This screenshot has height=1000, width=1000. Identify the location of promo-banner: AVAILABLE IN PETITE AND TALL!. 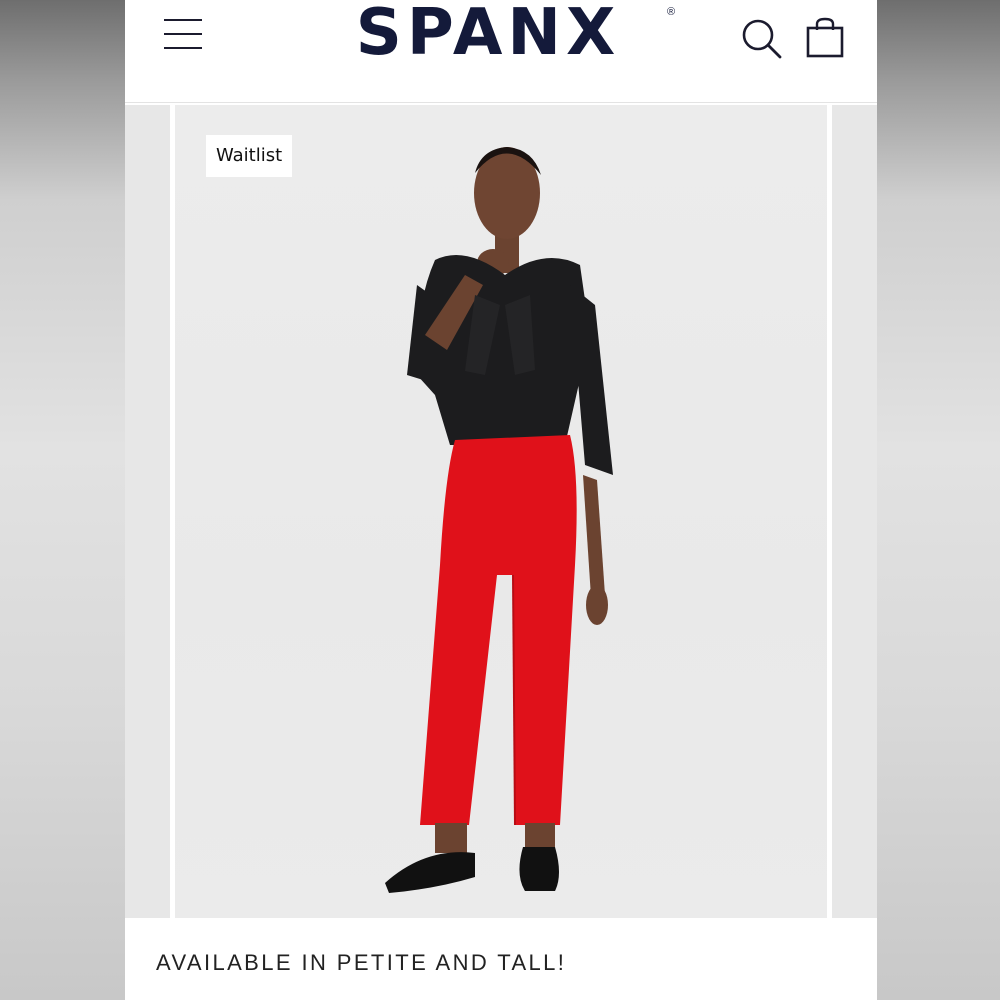
(501, 959).